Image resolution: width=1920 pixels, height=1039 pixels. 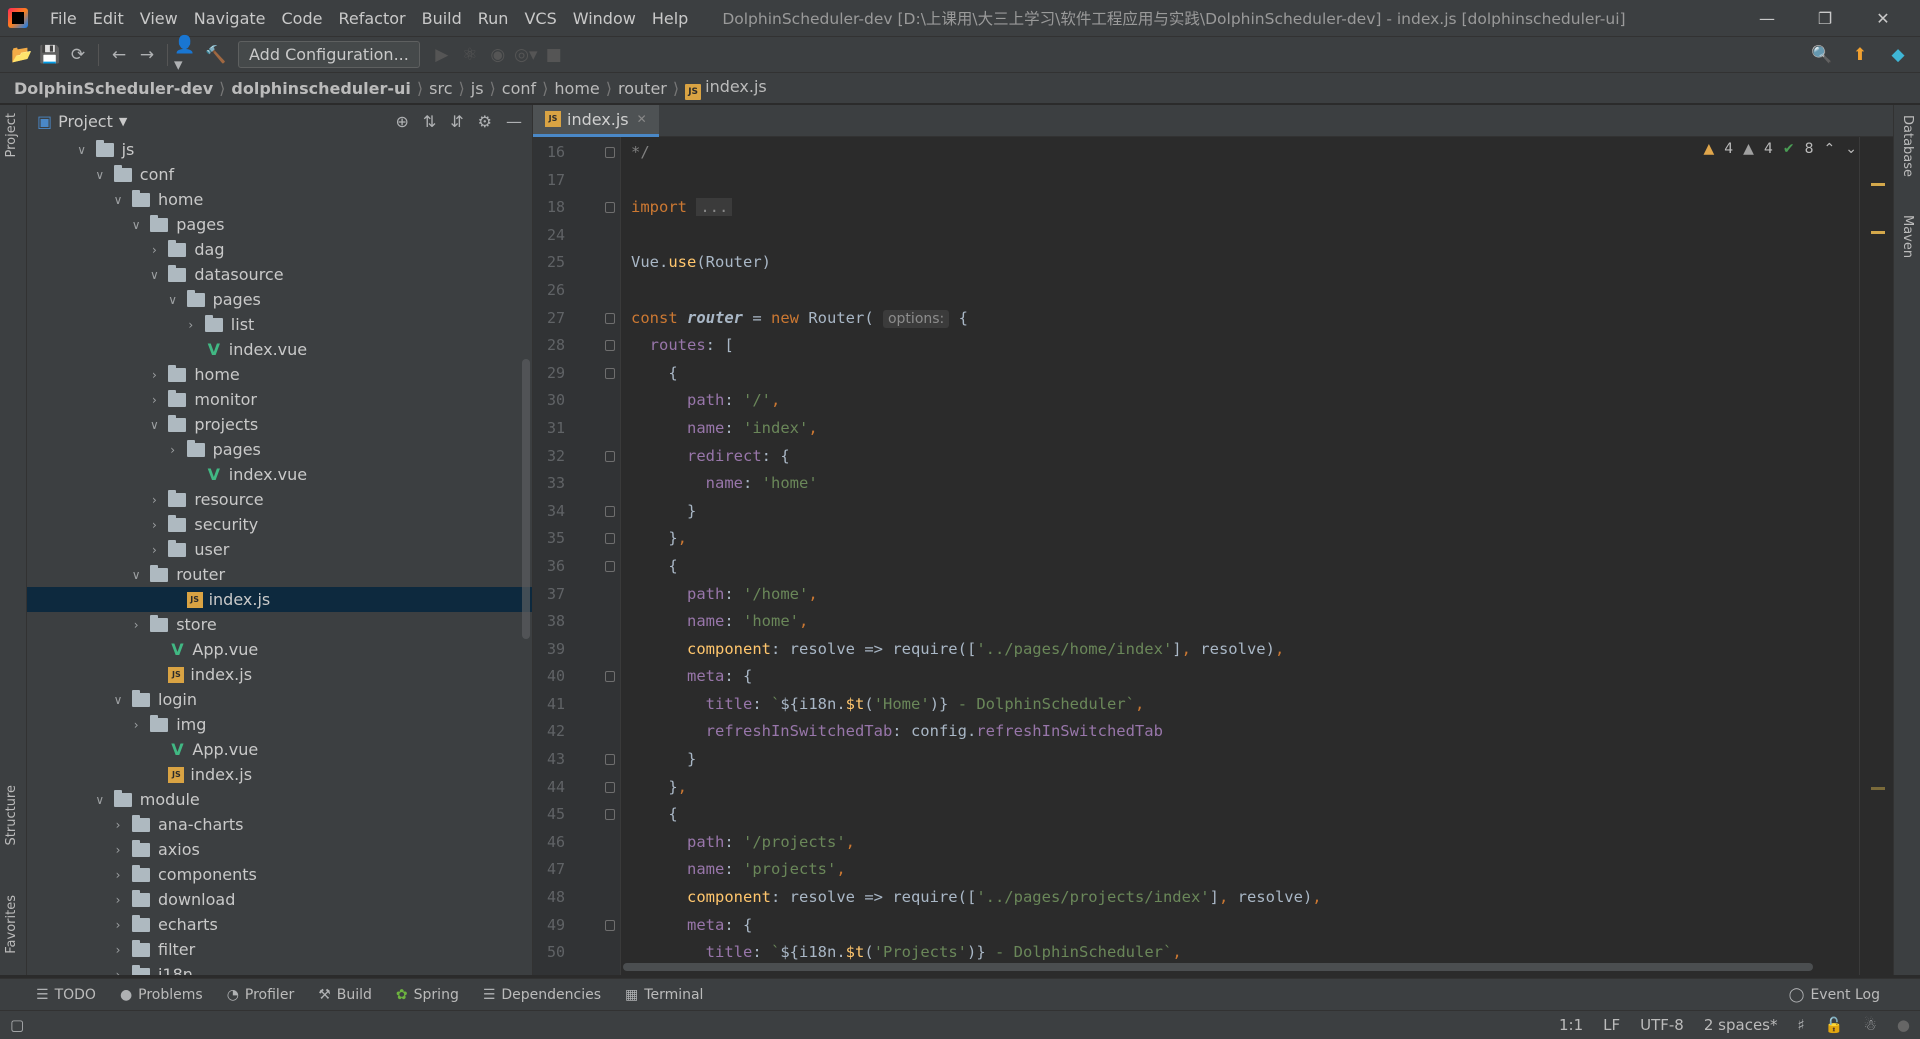 What do you see at coordinates (642, 88) in the screenshot?
I see `breadcrumb-router: router` at bounding box center [642, 88].